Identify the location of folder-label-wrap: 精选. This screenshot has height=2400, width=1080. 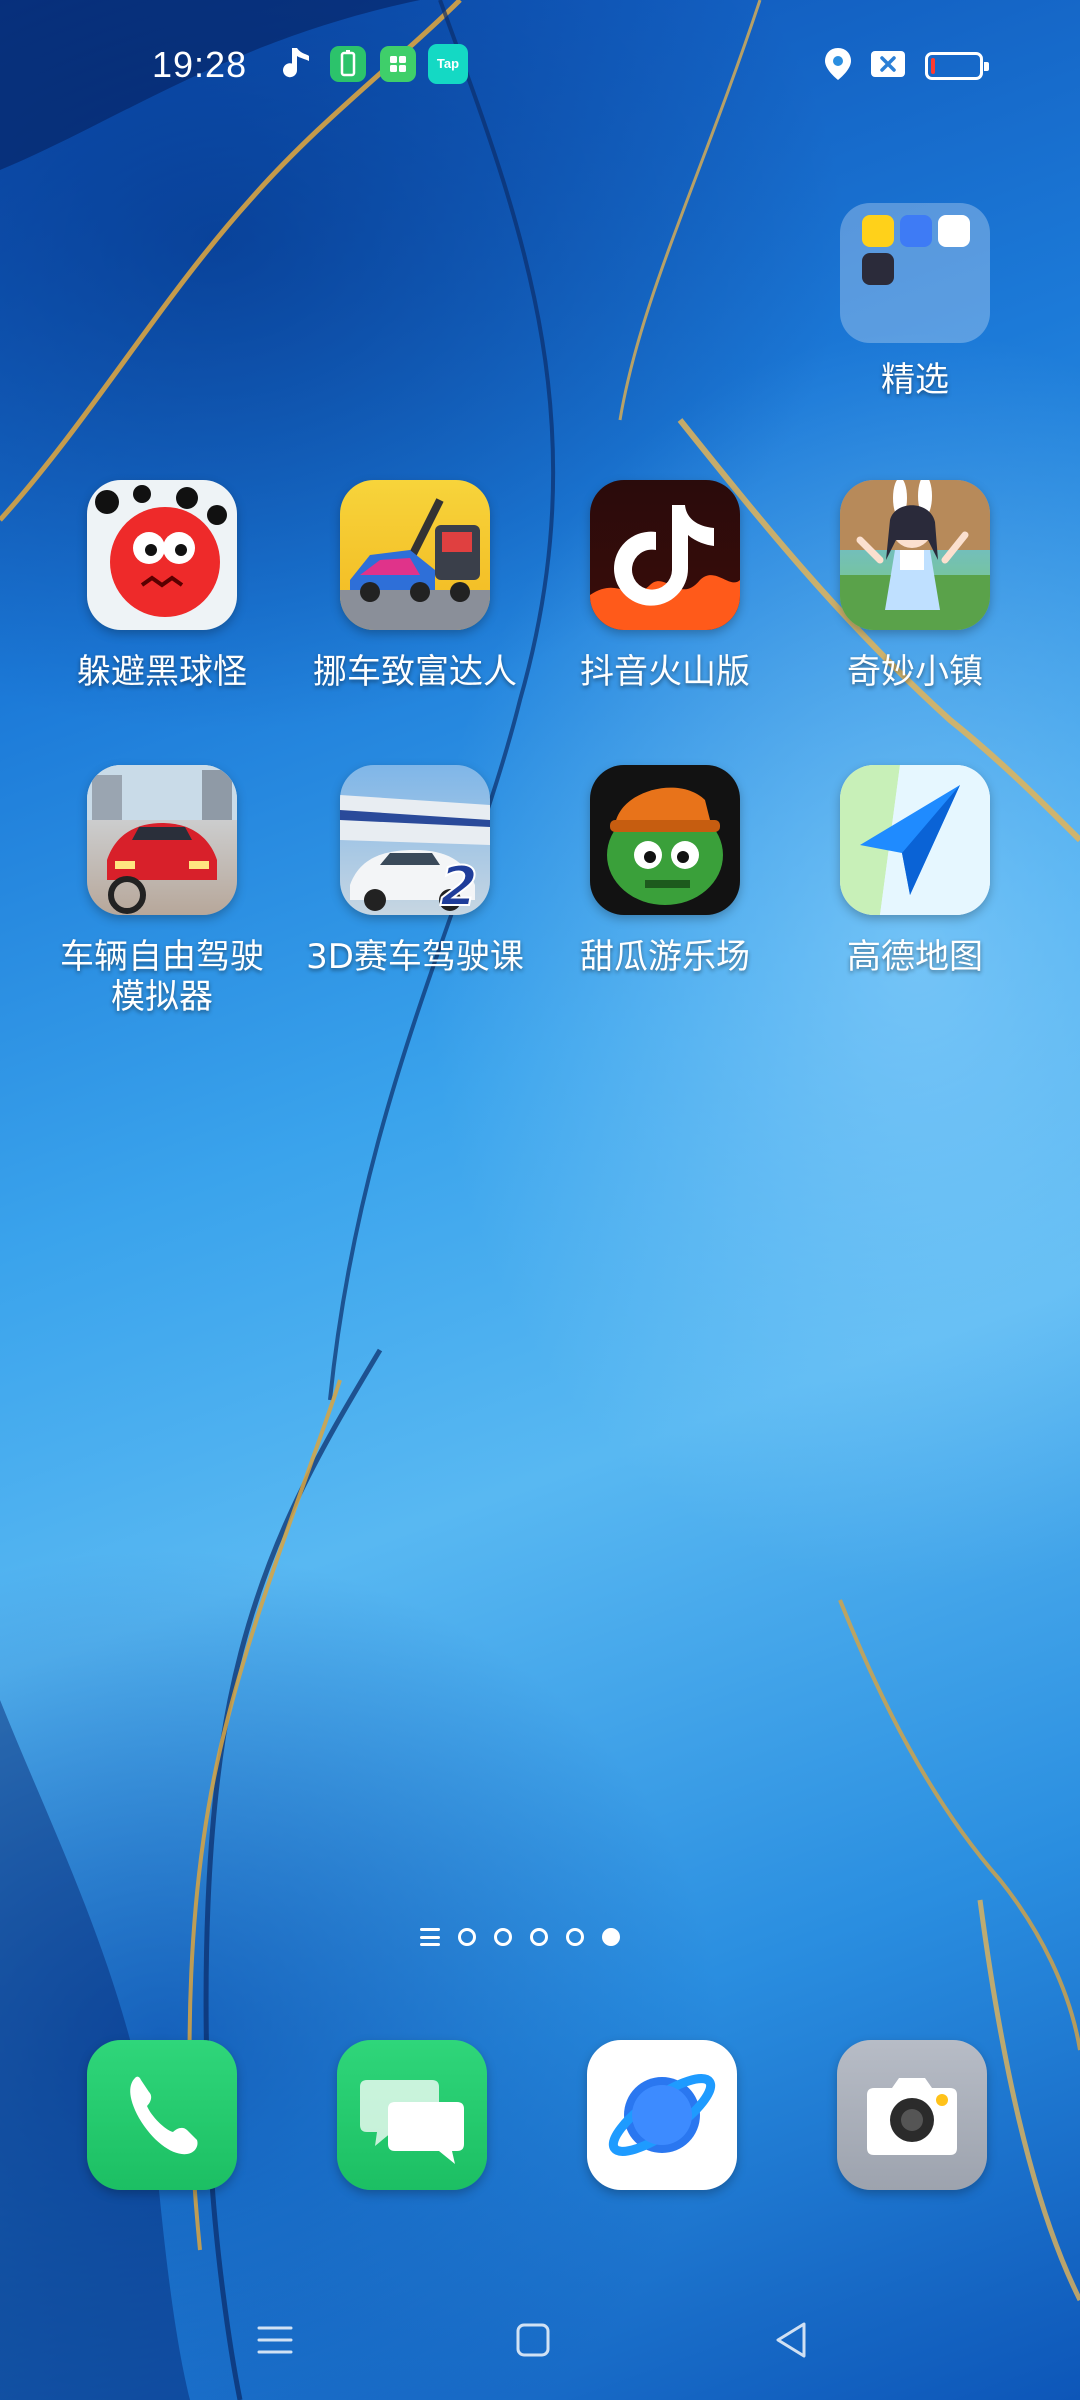
(915, 380).